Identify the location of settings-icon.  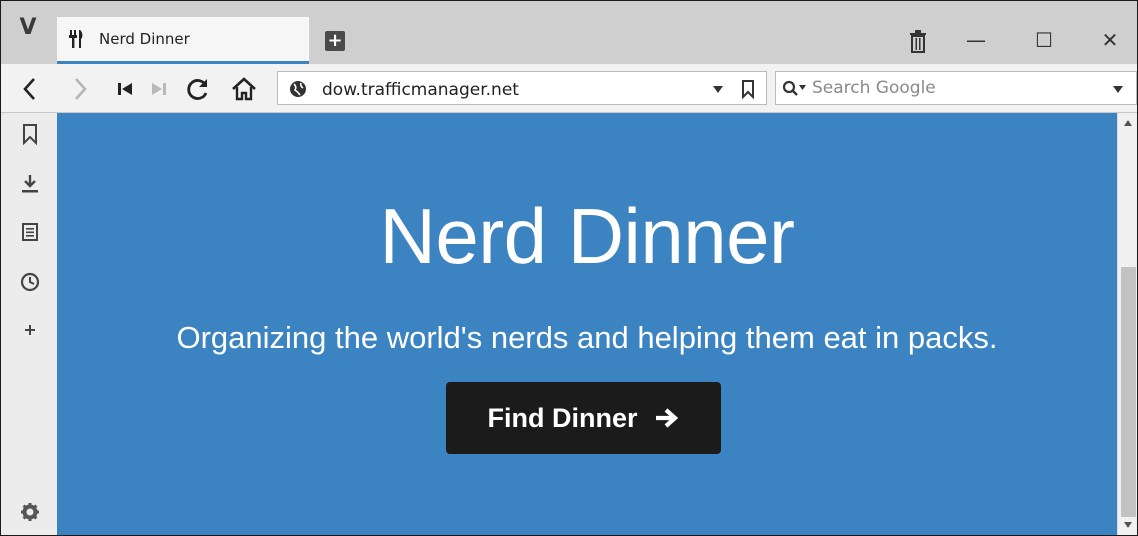
(30, 512).